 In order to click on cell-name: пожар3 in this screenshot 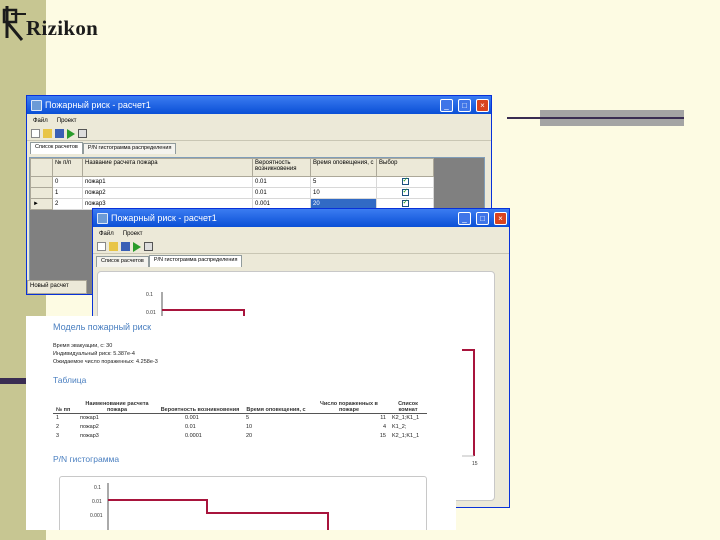, I will do `click(89, 435)`.